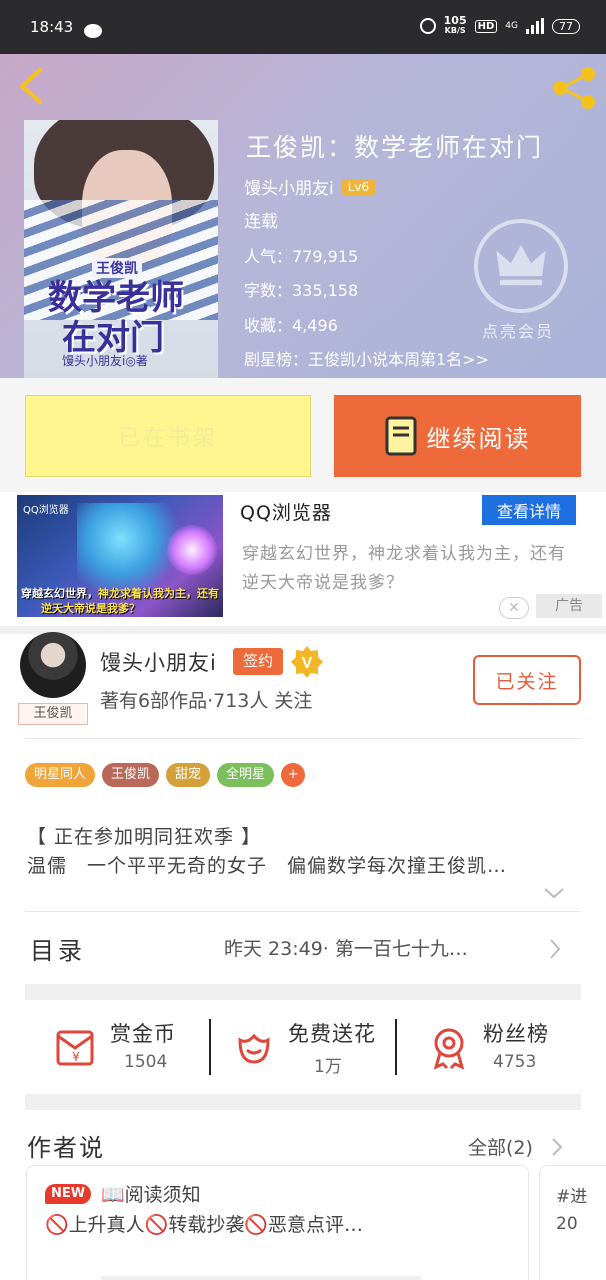 The height and width of the screenshot is (1280, 606). What do you see at coordinates (151, 1195) in the screenshot?
I see `note-title: 📖阅读须知` at bounding box center [151, 1195].